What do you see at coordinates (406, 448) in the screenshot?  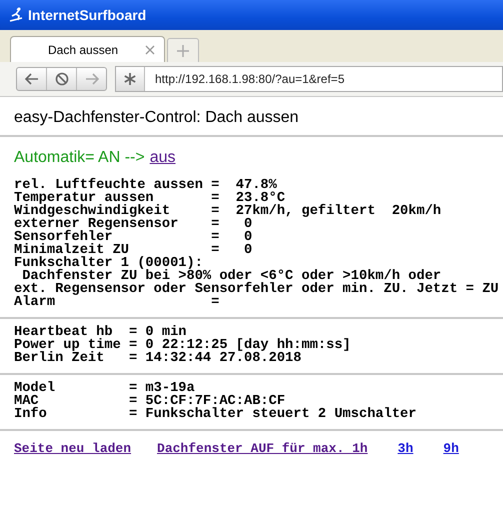 I see `page-link: 3h` at bounding box center [406, 448].